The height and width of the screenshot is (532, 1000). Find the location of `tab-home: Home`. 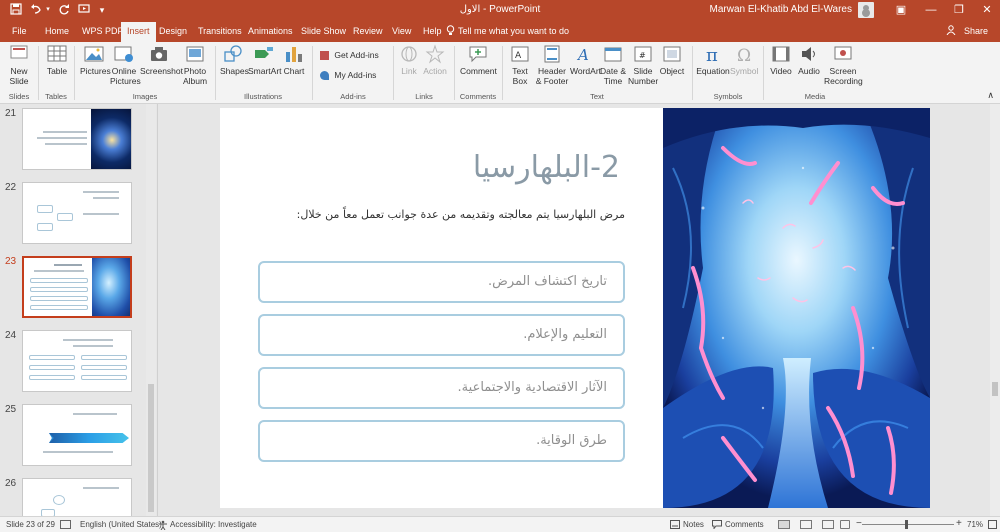

tab-home: Home is located at coordinates (57, 33).